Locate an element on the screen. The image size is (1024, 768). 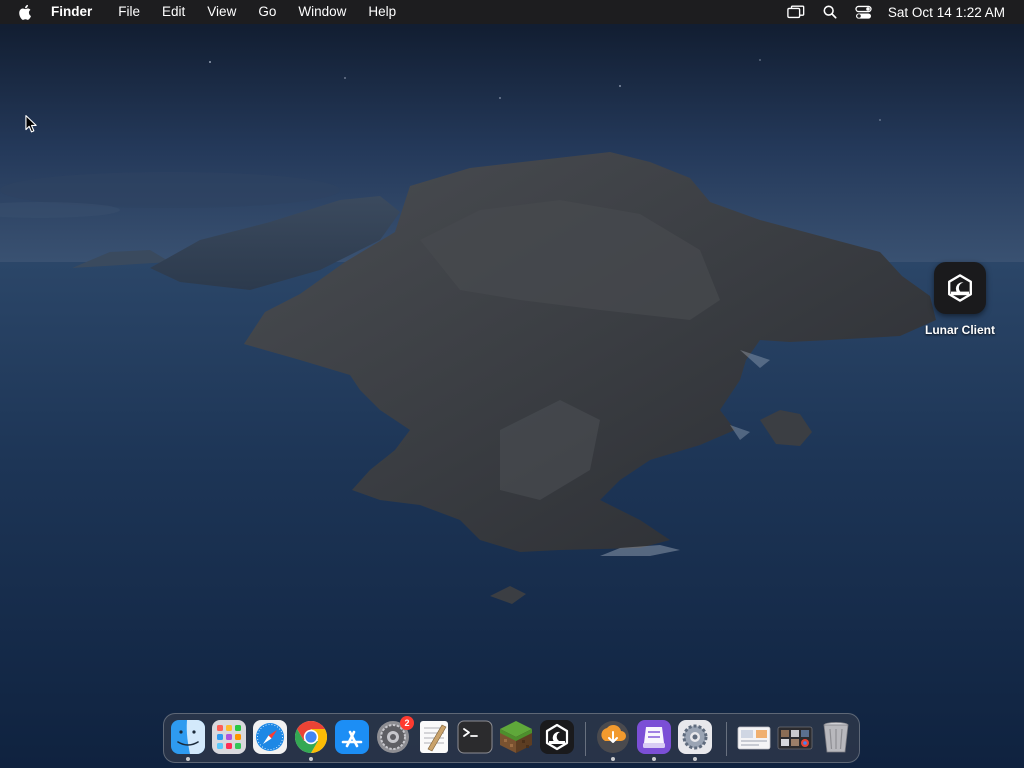
finder-icon is located at coordinates (188, 737).